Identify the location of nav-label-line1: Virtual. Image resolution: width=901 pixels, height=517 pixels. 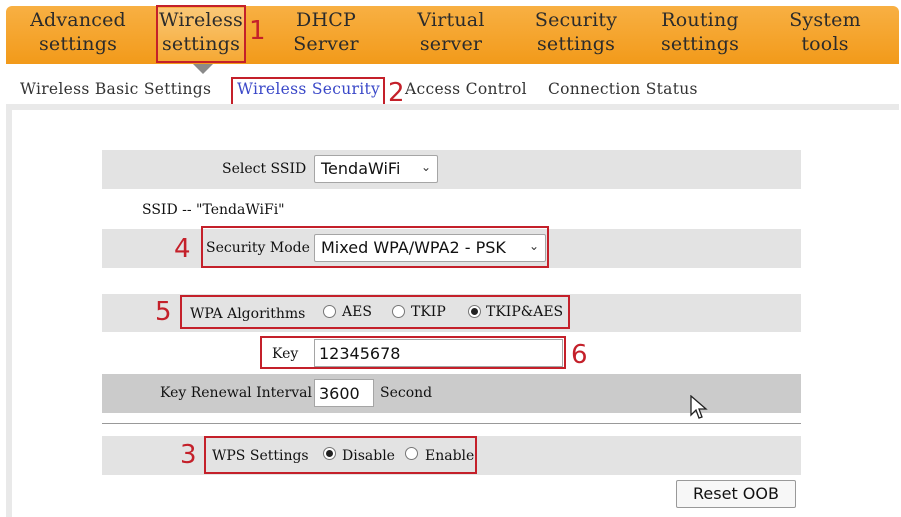
(451, 20).